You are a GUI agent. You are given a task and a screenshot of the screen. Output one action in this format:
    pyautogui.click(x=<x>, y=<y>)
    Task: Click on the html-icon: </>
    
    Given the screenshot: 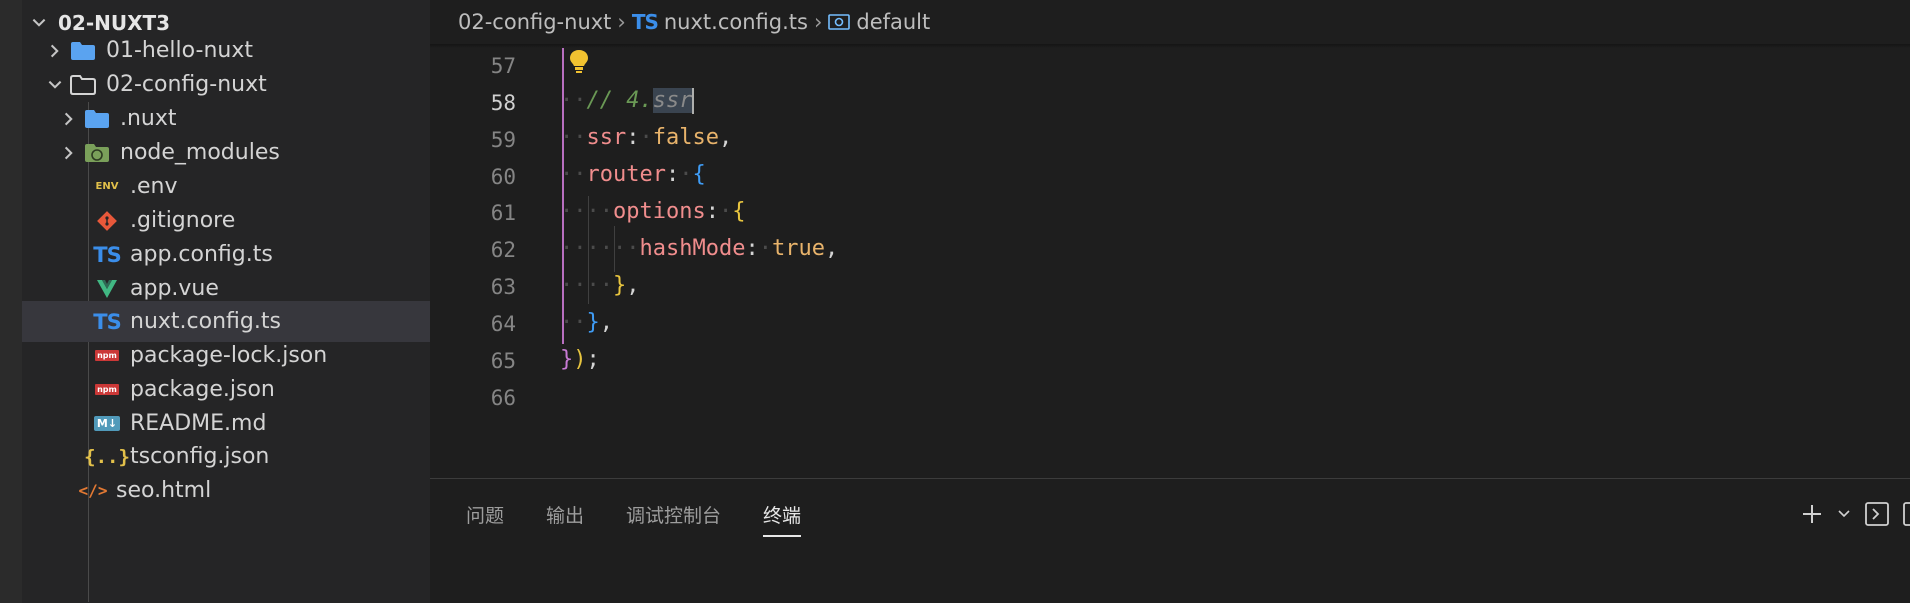 What is the action you would take?
    pyautogui.click(x=93, y=491)
    